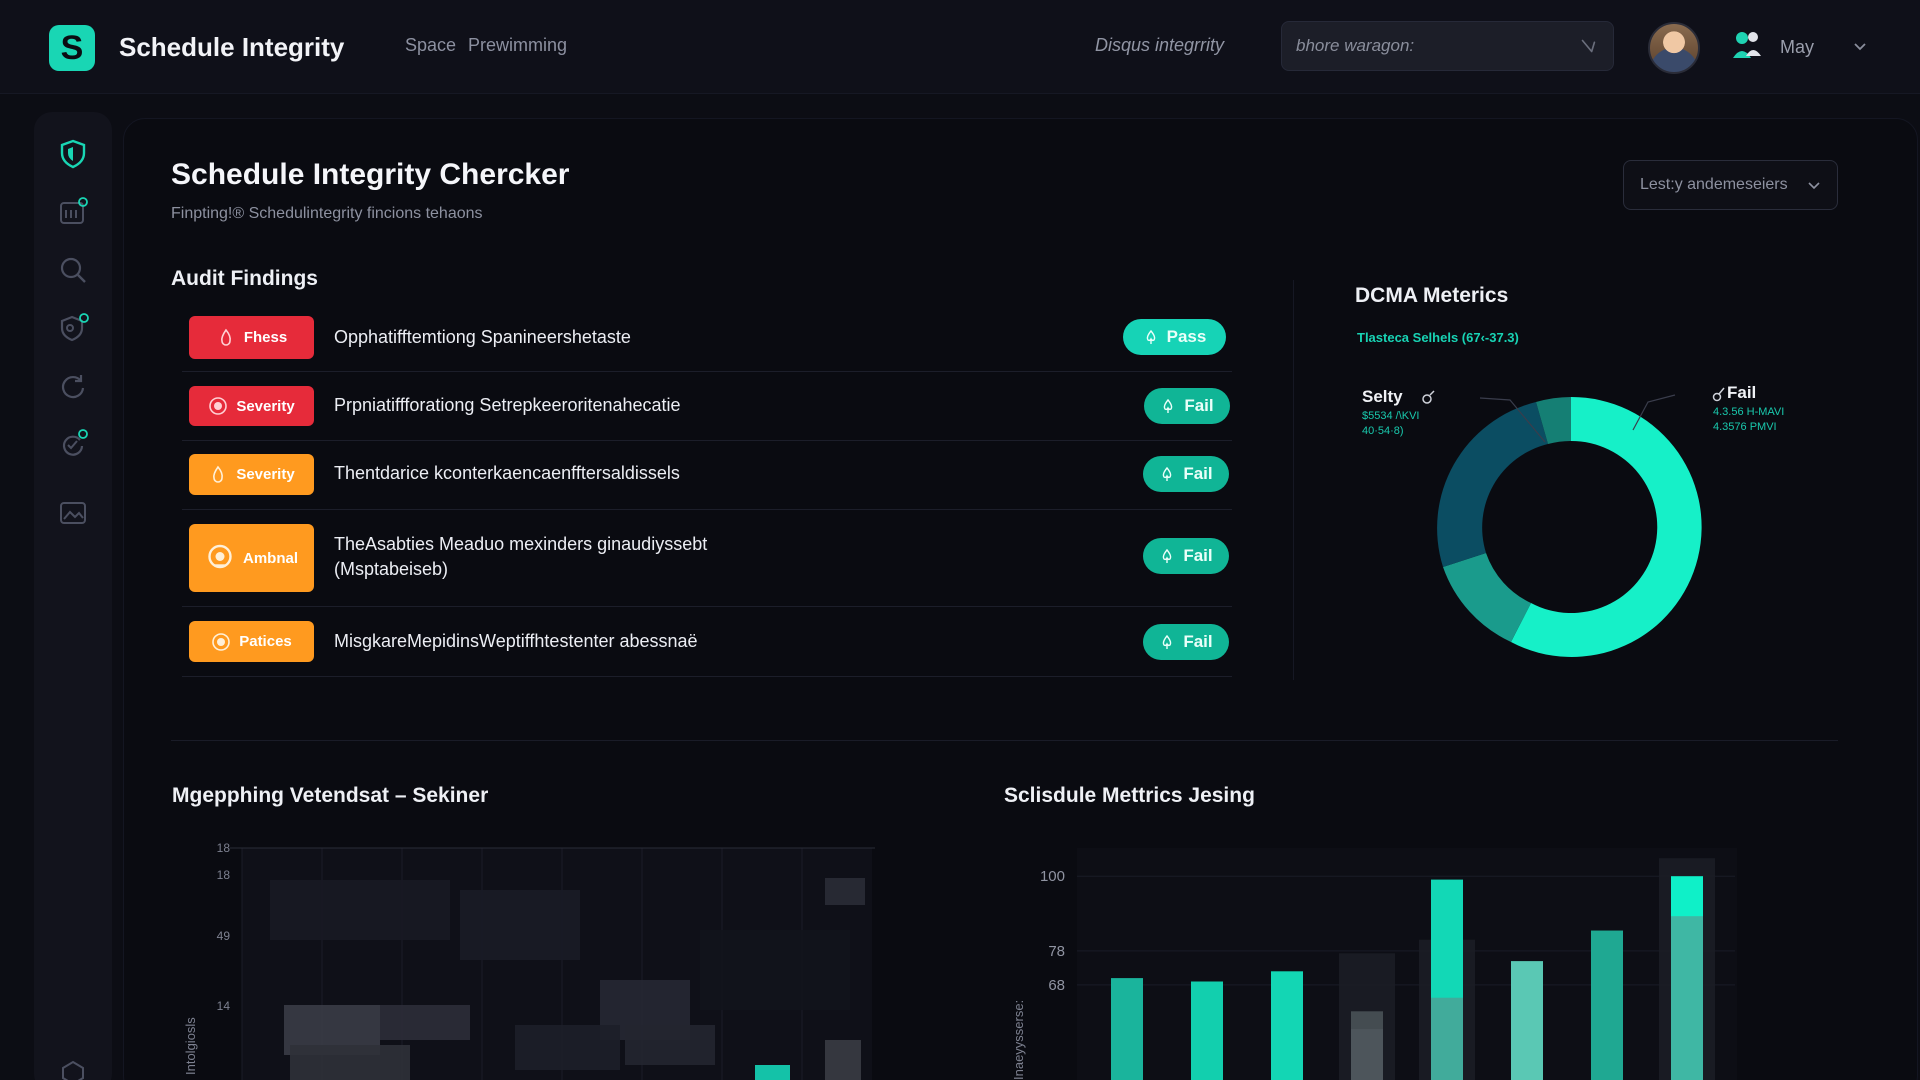 The height and width of the screenshot is (1080, 1920). Describe the element at coordinates (73, 270) in the screenshot. I see `search-icon` at that location.